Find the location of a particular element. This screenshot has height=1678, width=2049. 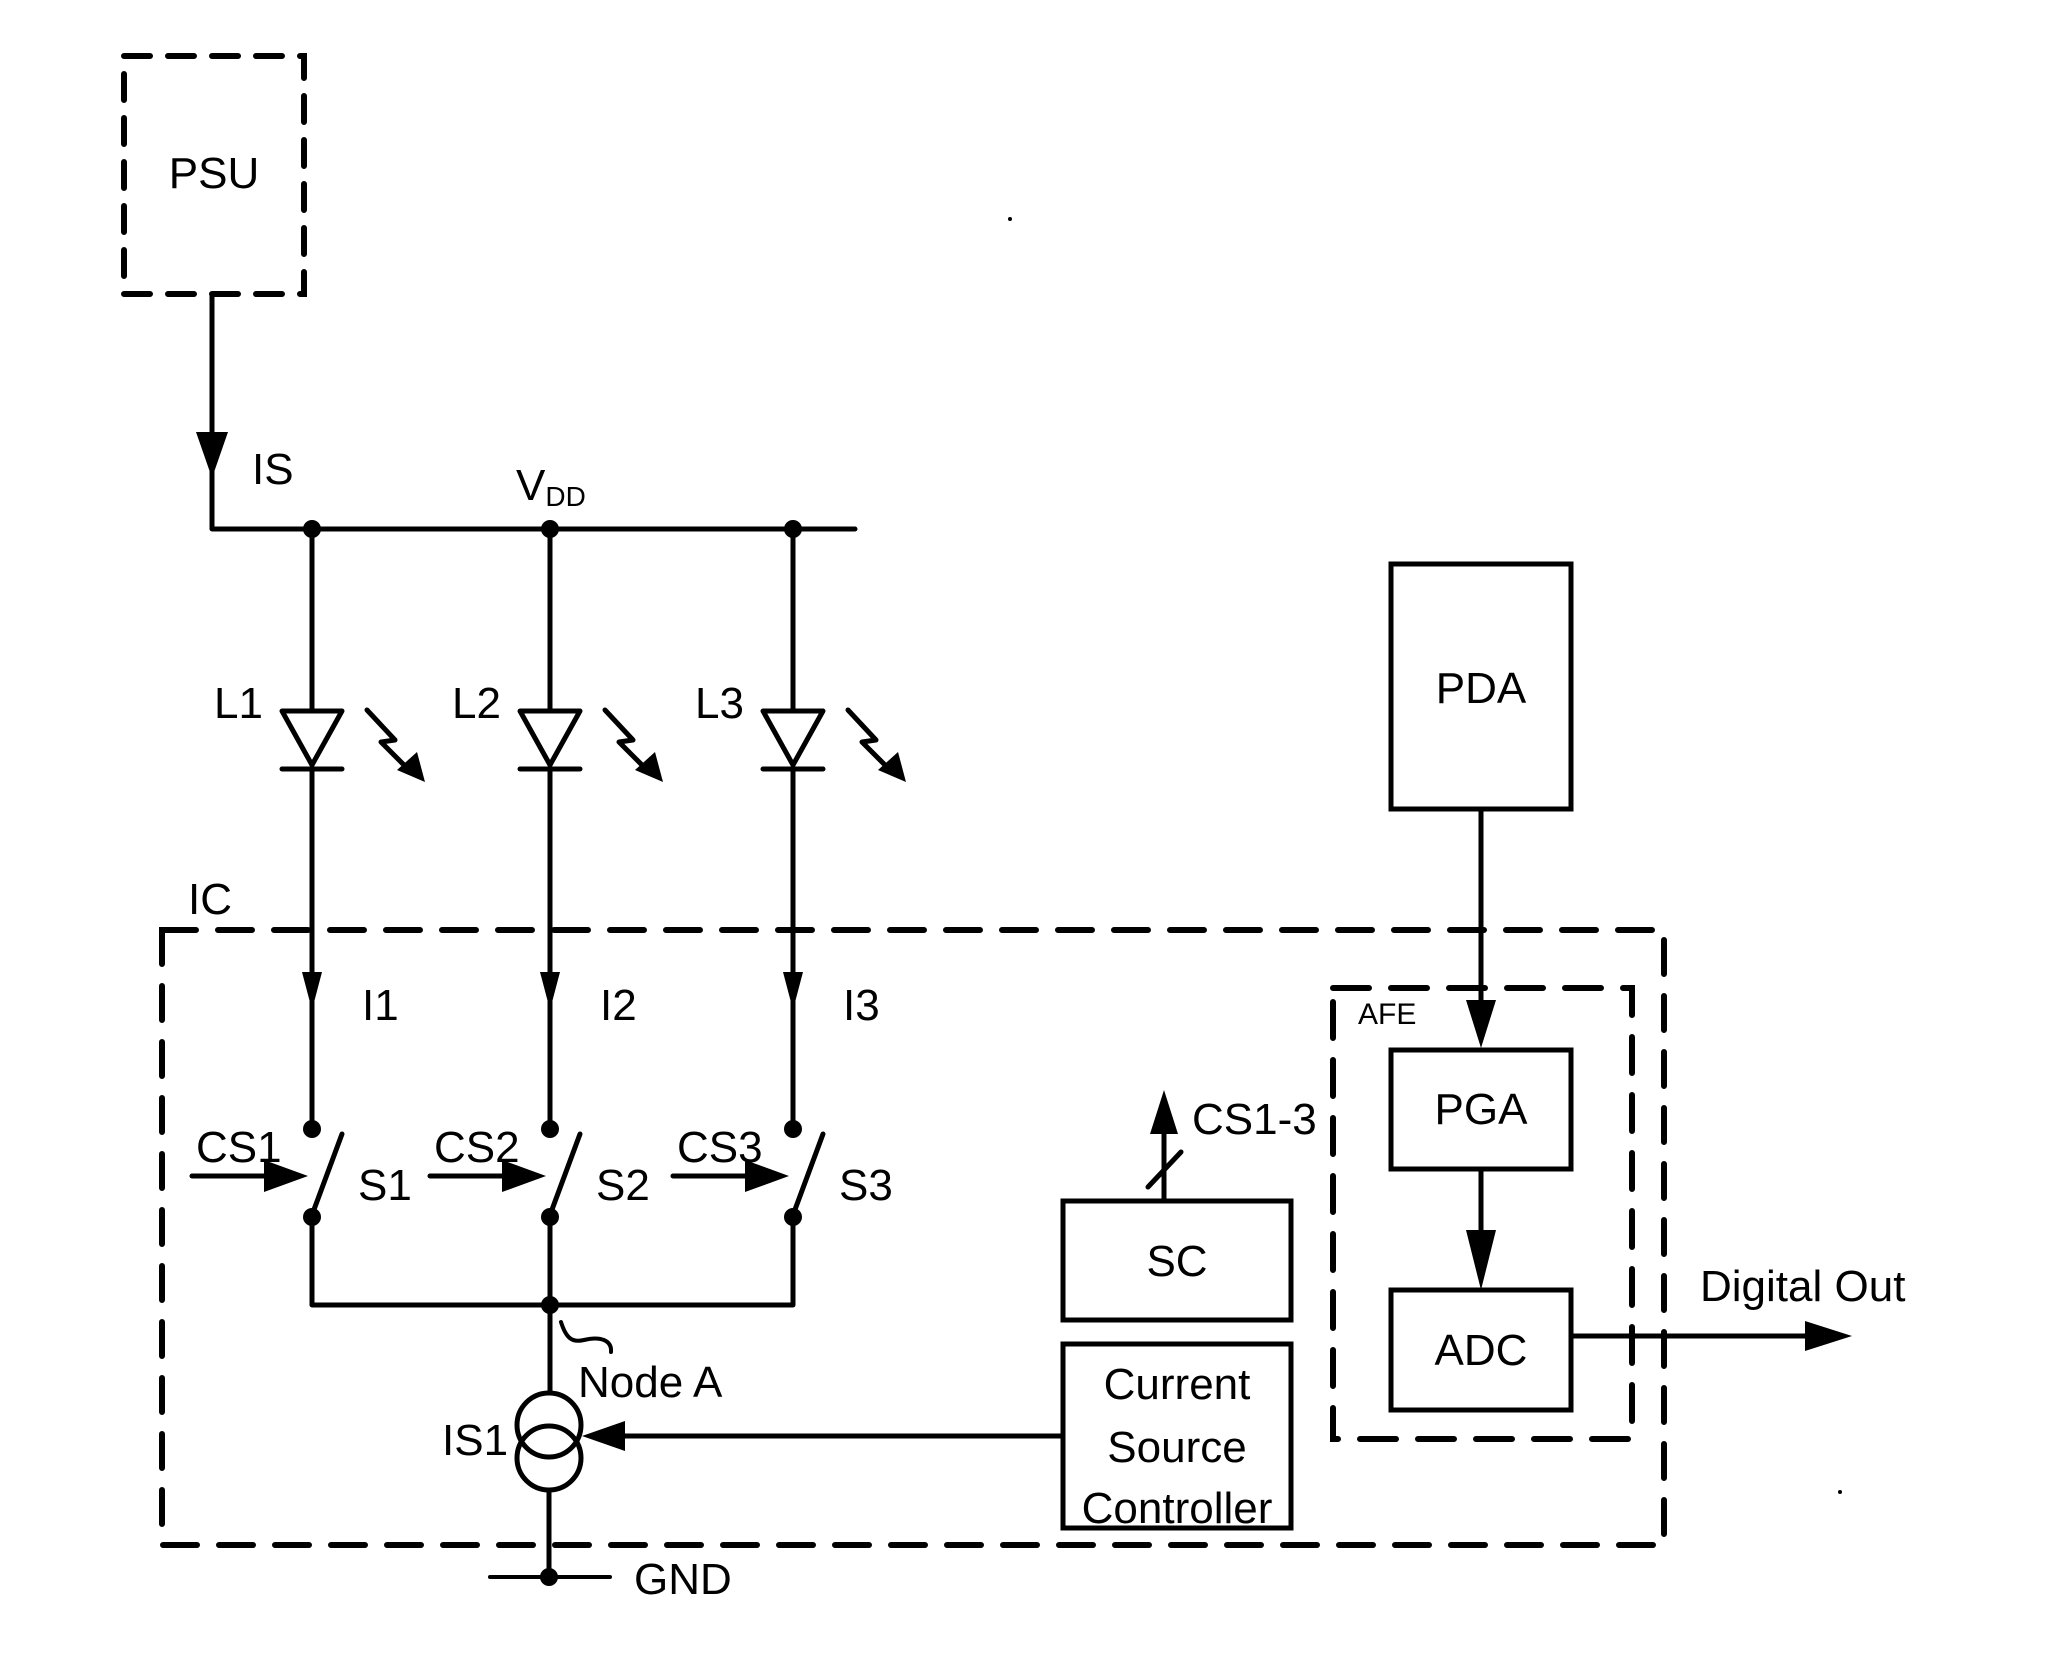

led-branches: L1 I1 S1 CS1 L2 I2 S2 CS2 L3 I3 S3 CS3 is located at coordinates (547, 876).